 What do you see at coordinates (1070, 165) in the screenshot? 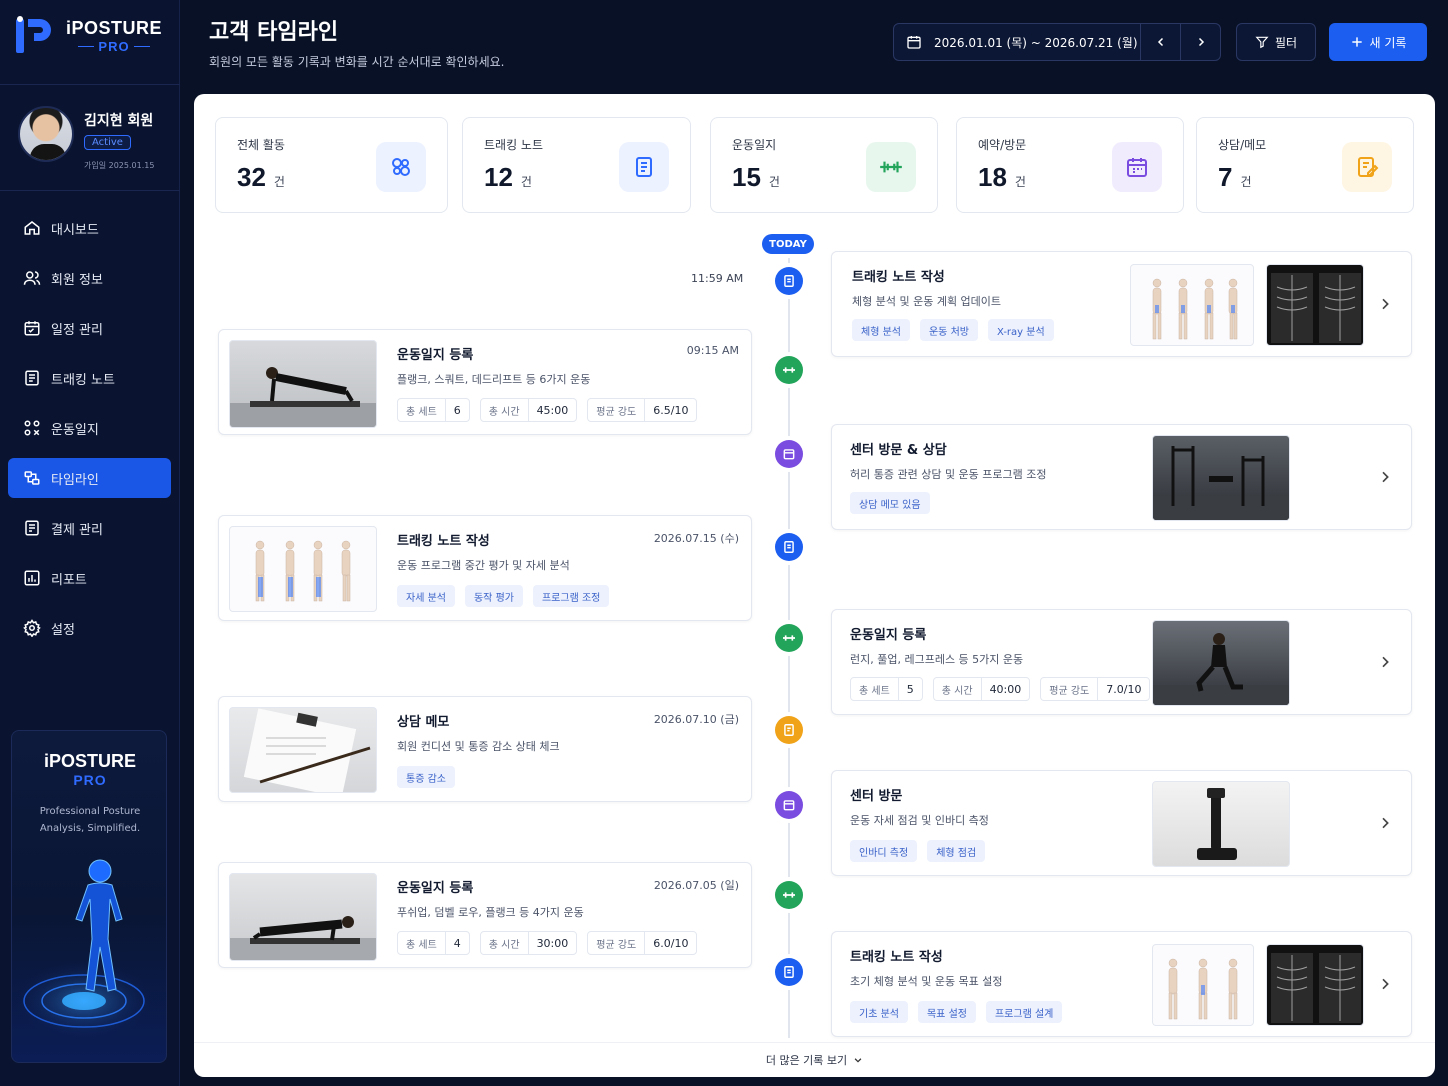
I see `stat-card-reservation: 예약/방문 18 건` at bounding box center [1070, 165].